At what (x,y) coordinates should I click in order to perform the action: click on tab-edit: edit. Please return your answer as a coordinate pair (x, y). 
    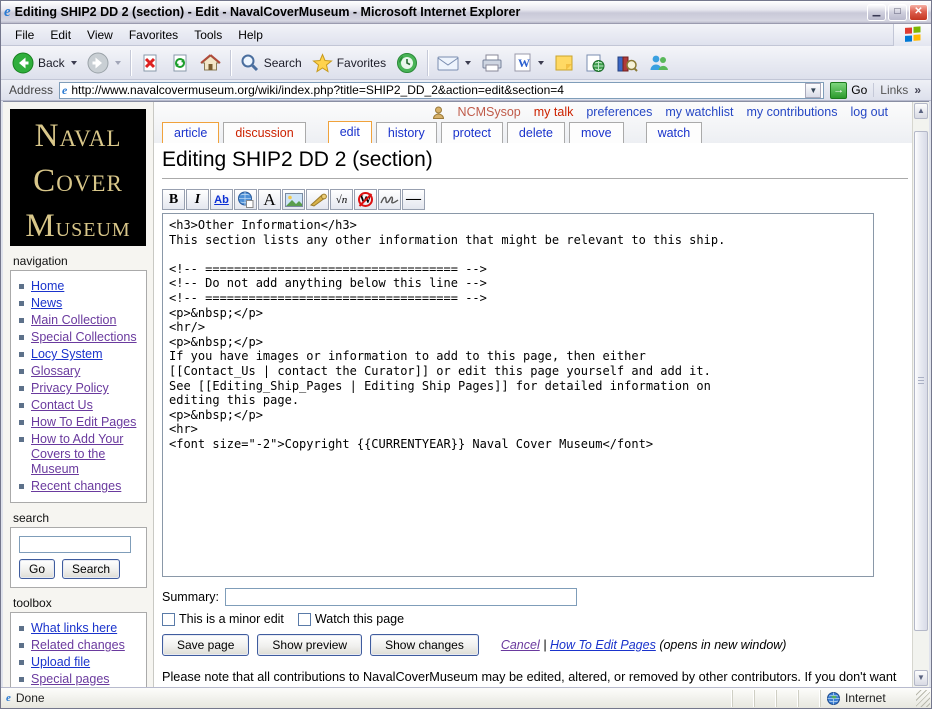
    Looking at the image, I should click on (349, 132).